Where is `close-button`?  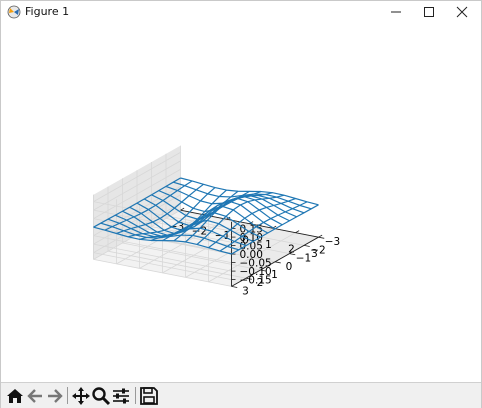
close-button is located at coordinates (462, 12).